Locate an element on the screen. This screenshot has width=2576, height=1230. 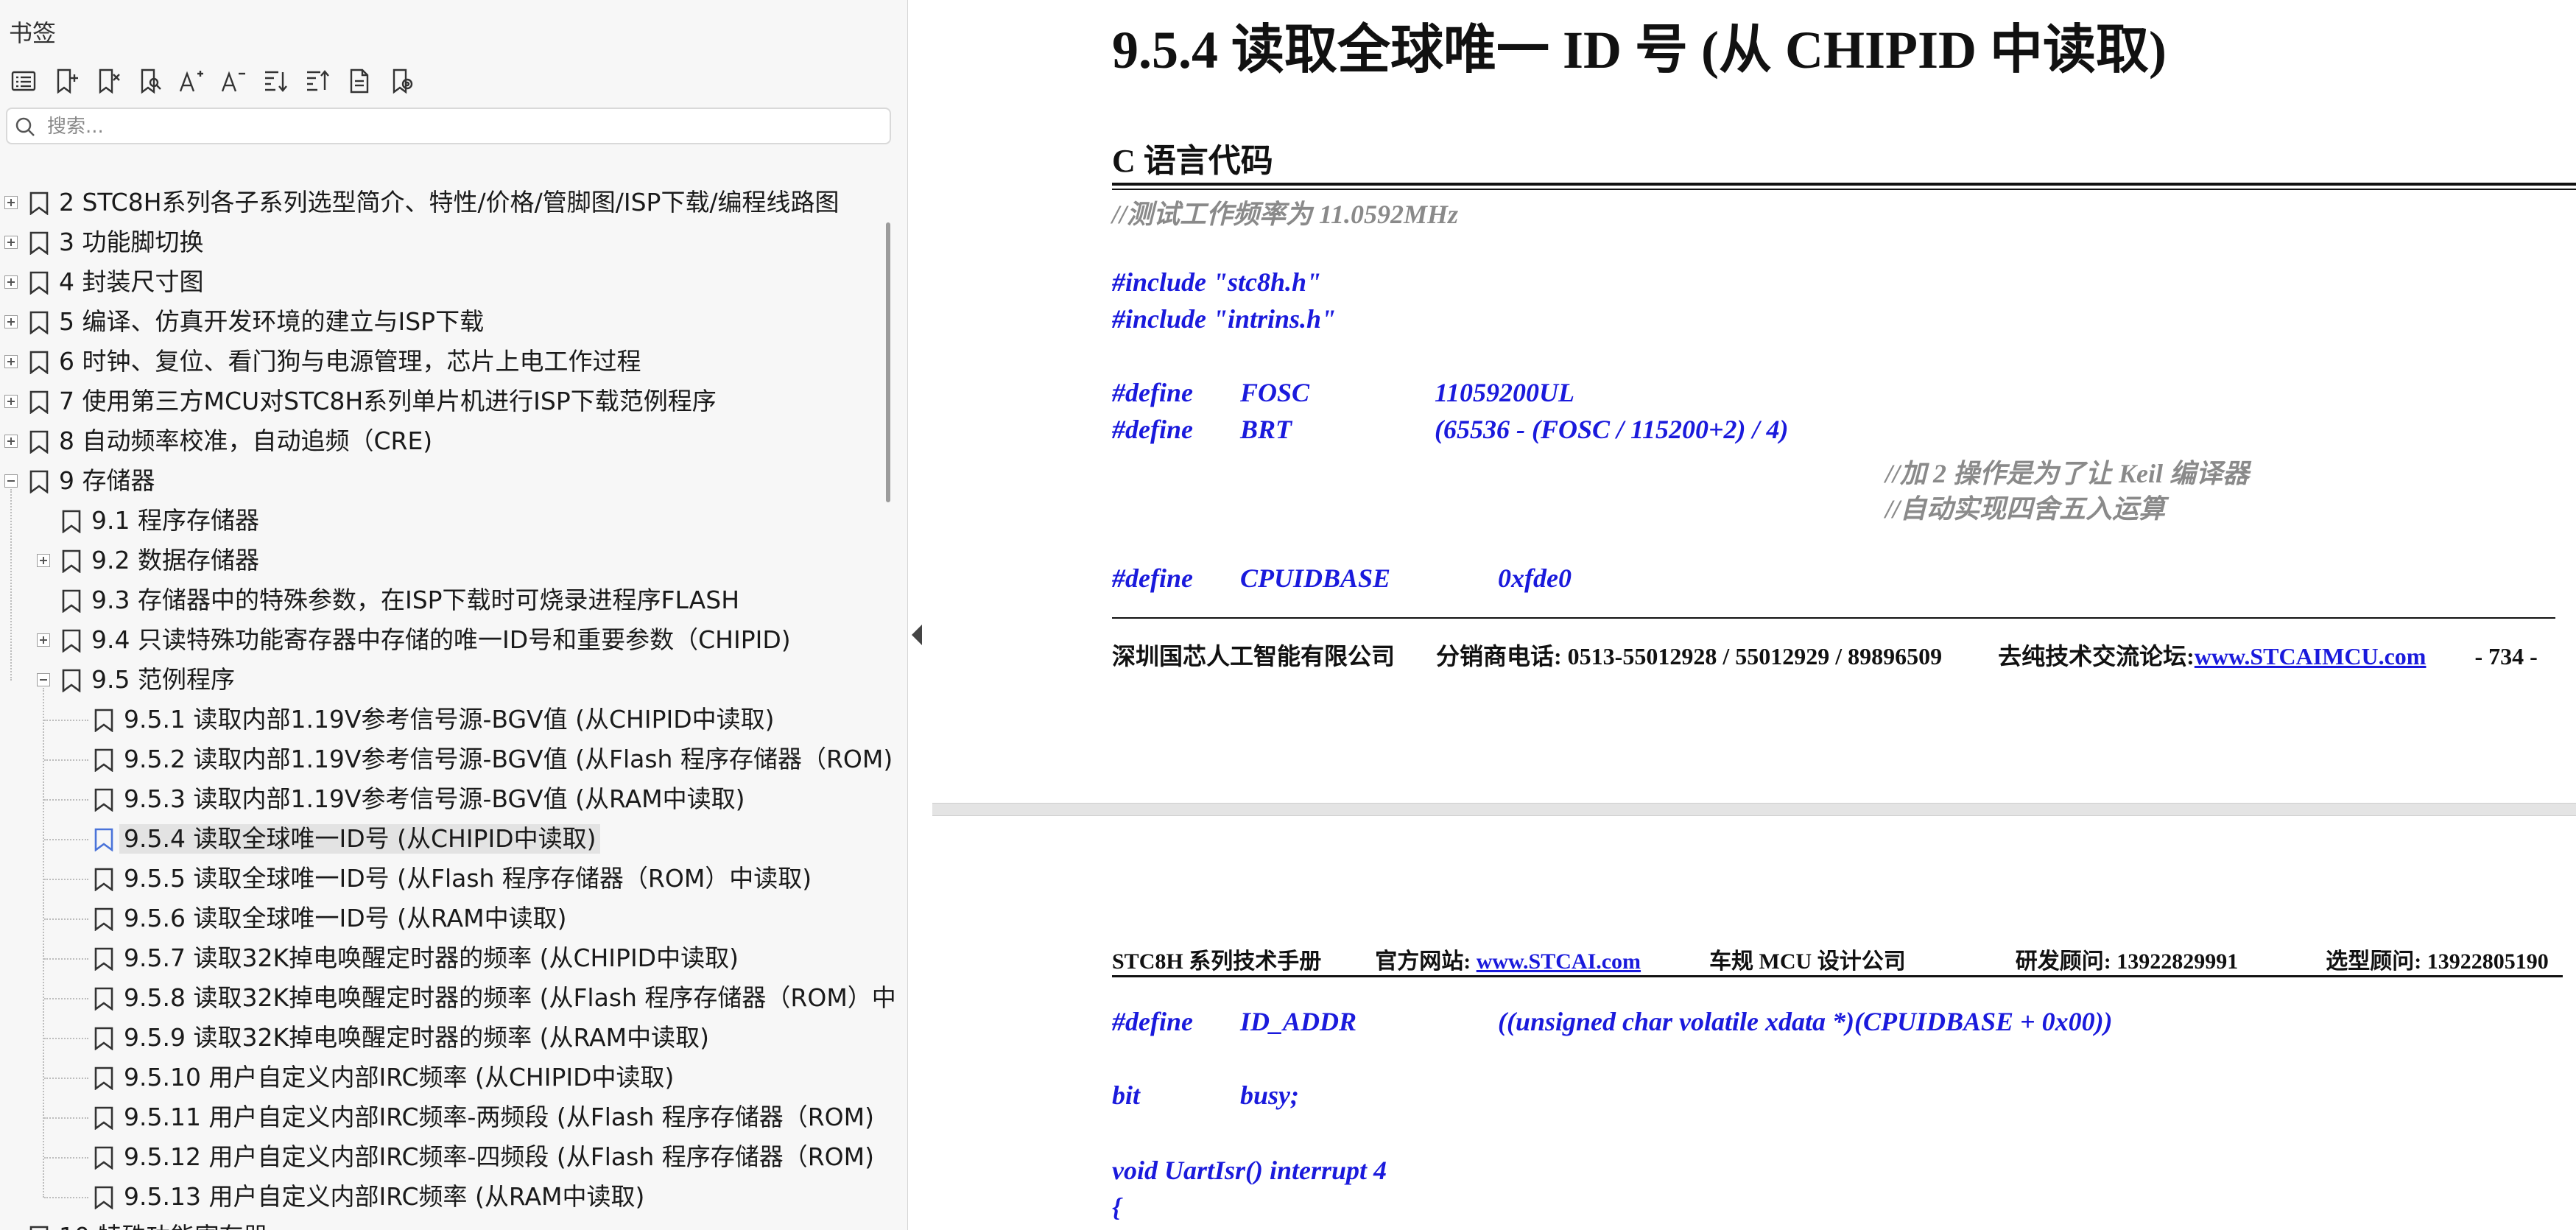
bookmark-item: 9.5.4 读取全球唯一ID号 (从CHIPID中读取) is located at coordinates (438, 839).